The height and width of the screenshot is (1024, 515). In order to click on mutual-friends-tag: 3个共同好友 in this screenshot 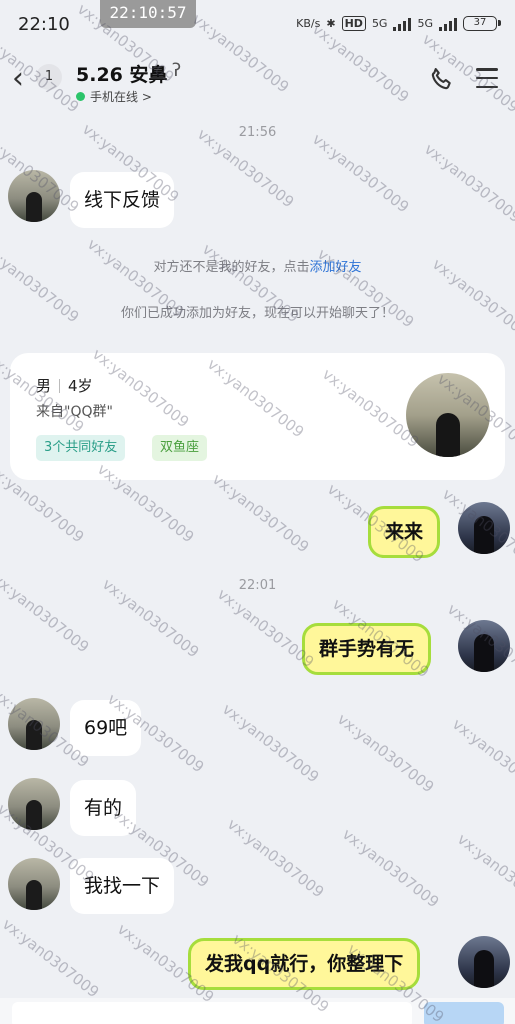, I will do `click(81, 448)`.